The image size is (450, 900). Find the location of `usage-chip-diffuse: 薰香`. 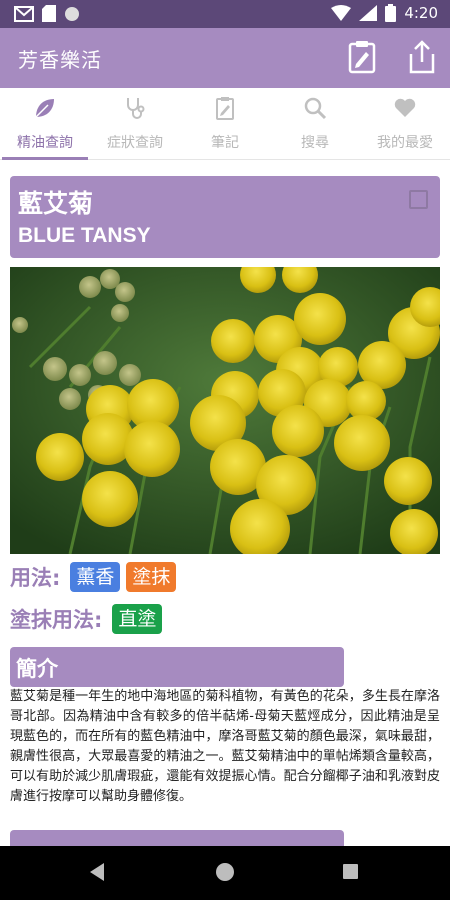

usage-chip-diffuse: 薰香 is located at coordinates (95, 577).